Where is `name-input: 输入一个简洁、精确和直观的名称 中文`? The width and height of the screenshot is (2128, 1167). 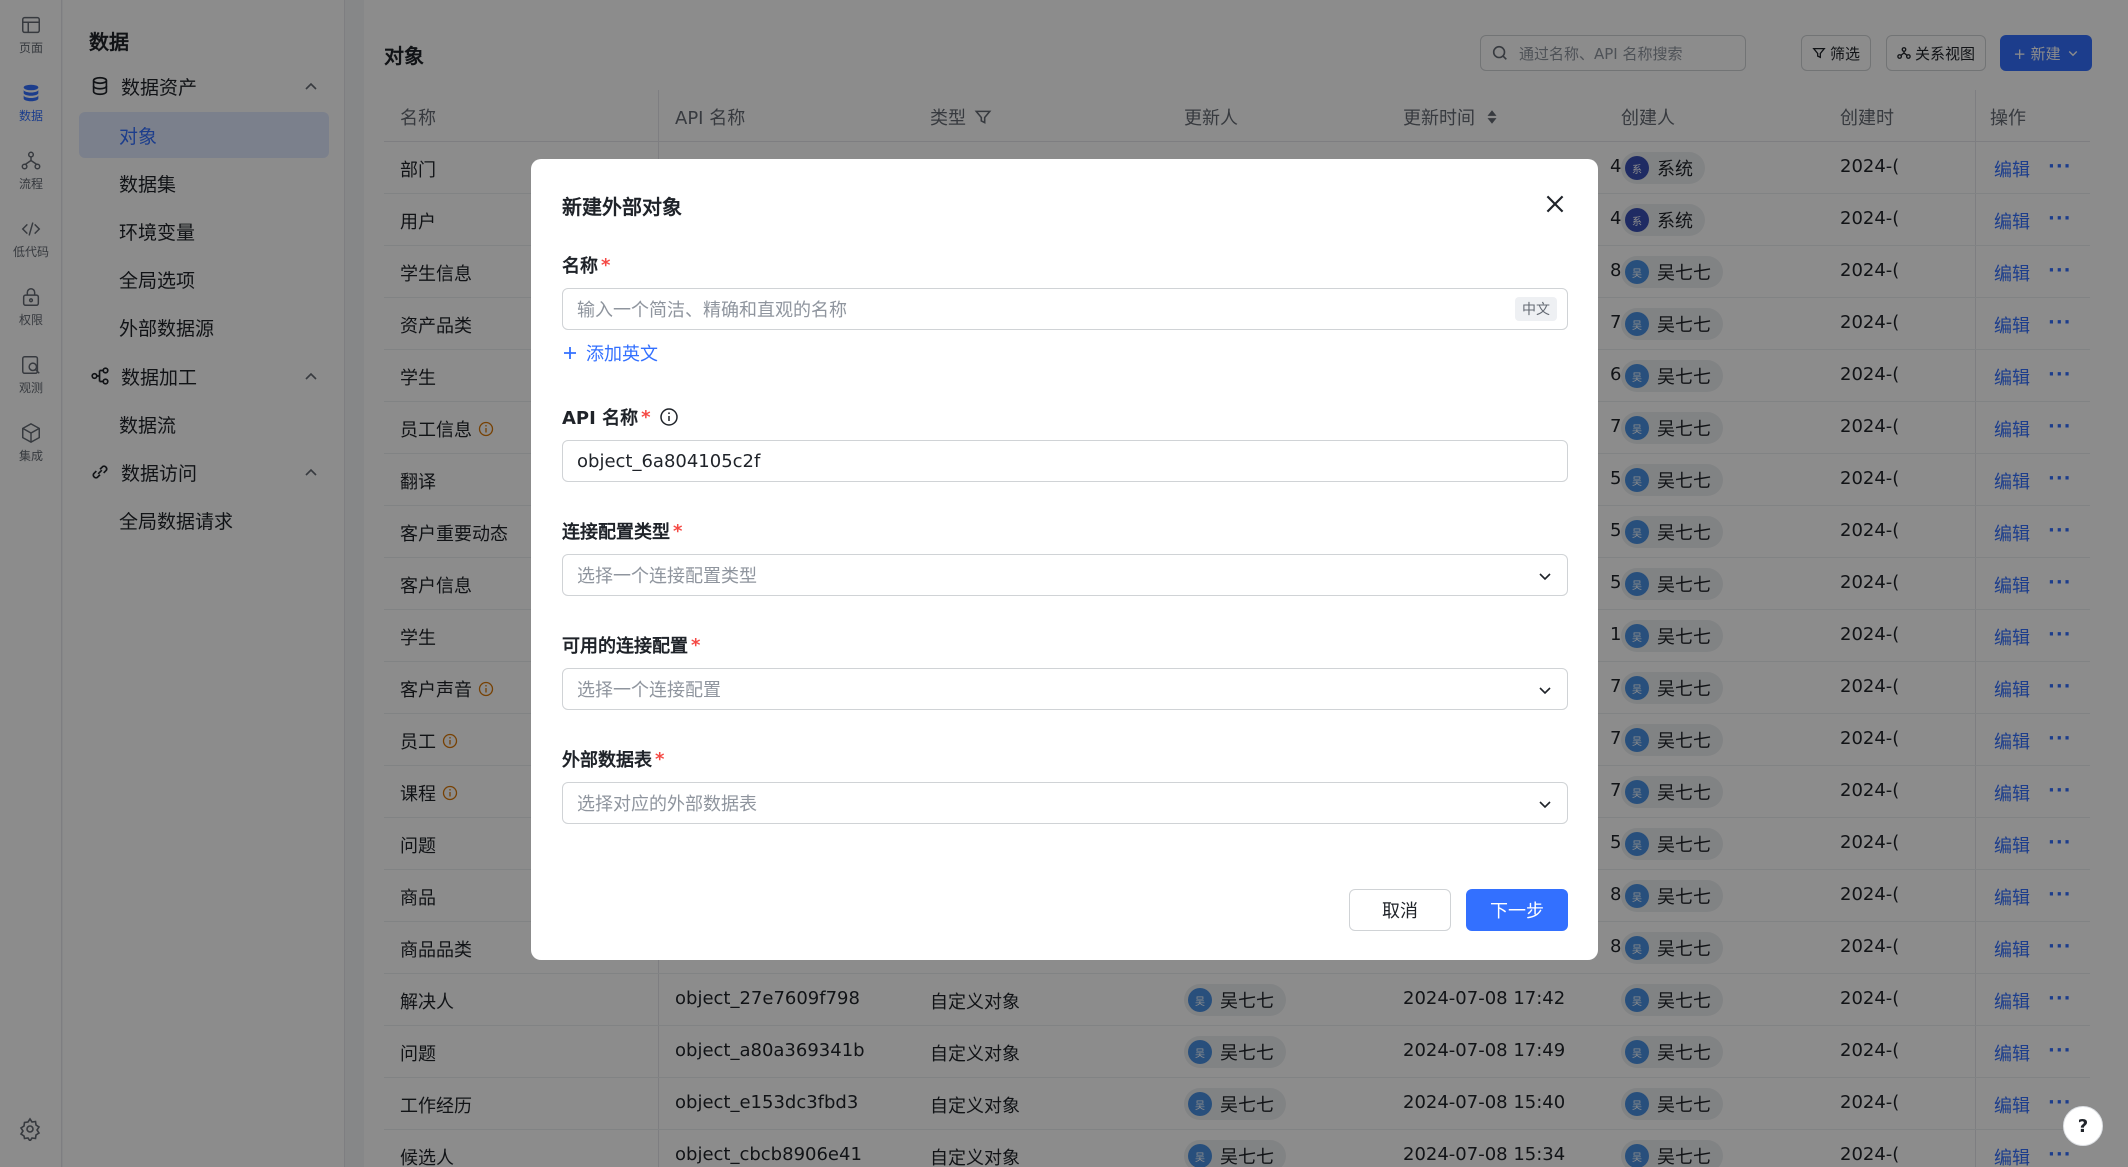
name-input: 输入一个简洁、精确和直观的名称 中文 is located at coordinates (1065, 309).